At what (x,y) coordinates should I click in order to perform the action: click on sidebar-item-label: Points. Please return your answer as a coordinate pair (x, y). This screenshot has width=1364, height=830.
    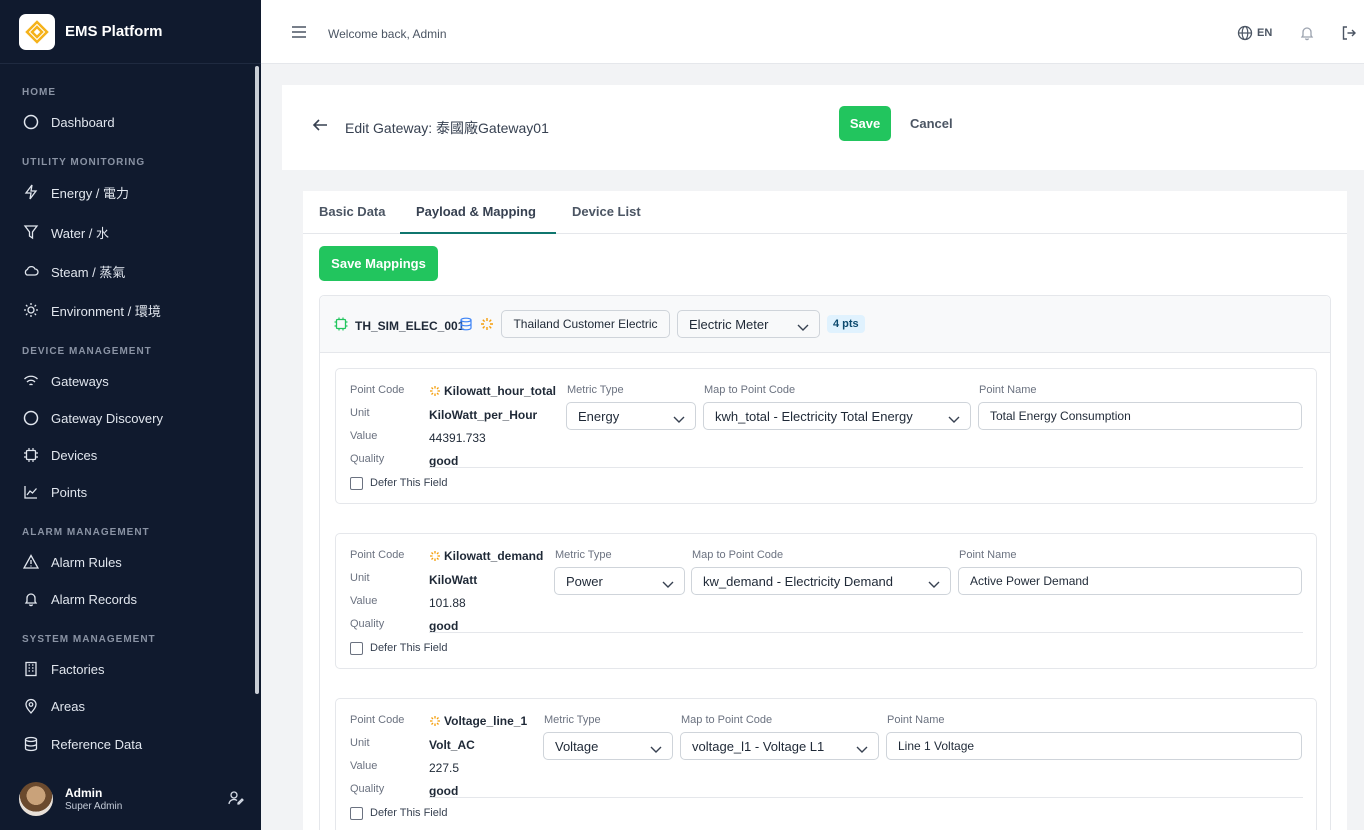
    Looking at the image, I should click on (69, 492).